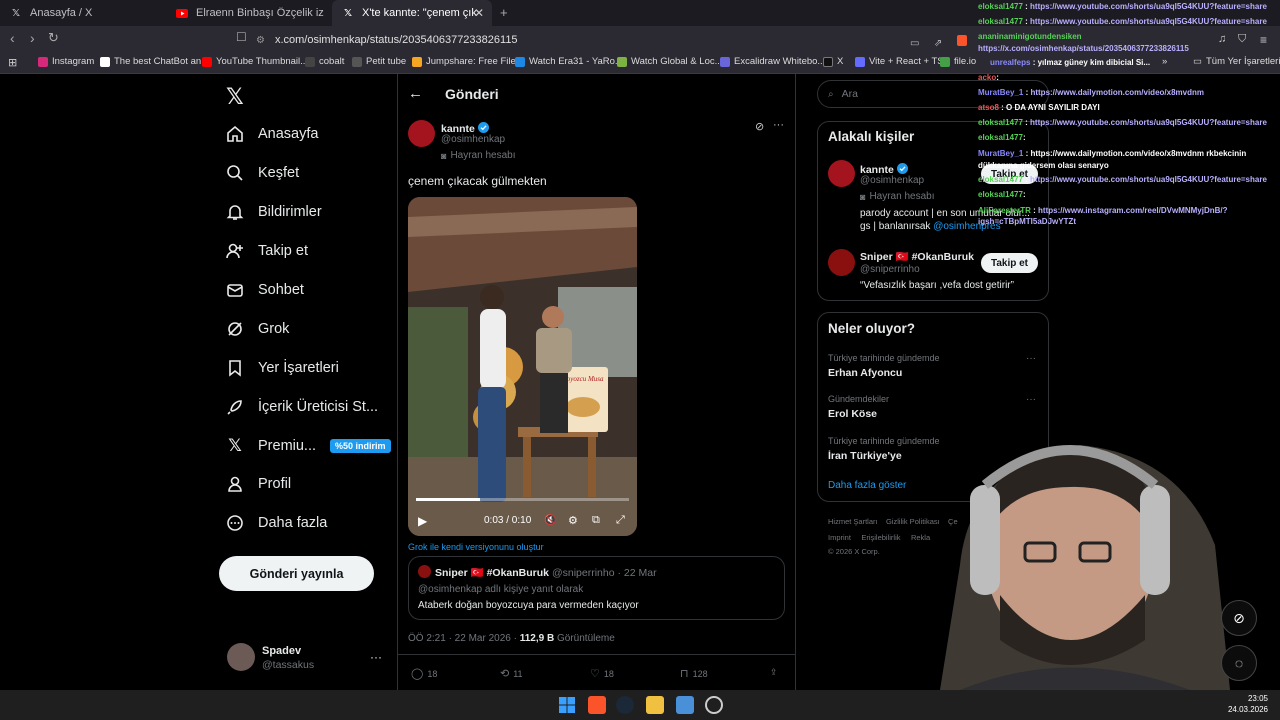 This screenshot has height=720, width=1280. What do you see at coordinates (511, 673) in the screenshot?
I see `repost-button: ⟲ 11` at bounding box center [511, 673].